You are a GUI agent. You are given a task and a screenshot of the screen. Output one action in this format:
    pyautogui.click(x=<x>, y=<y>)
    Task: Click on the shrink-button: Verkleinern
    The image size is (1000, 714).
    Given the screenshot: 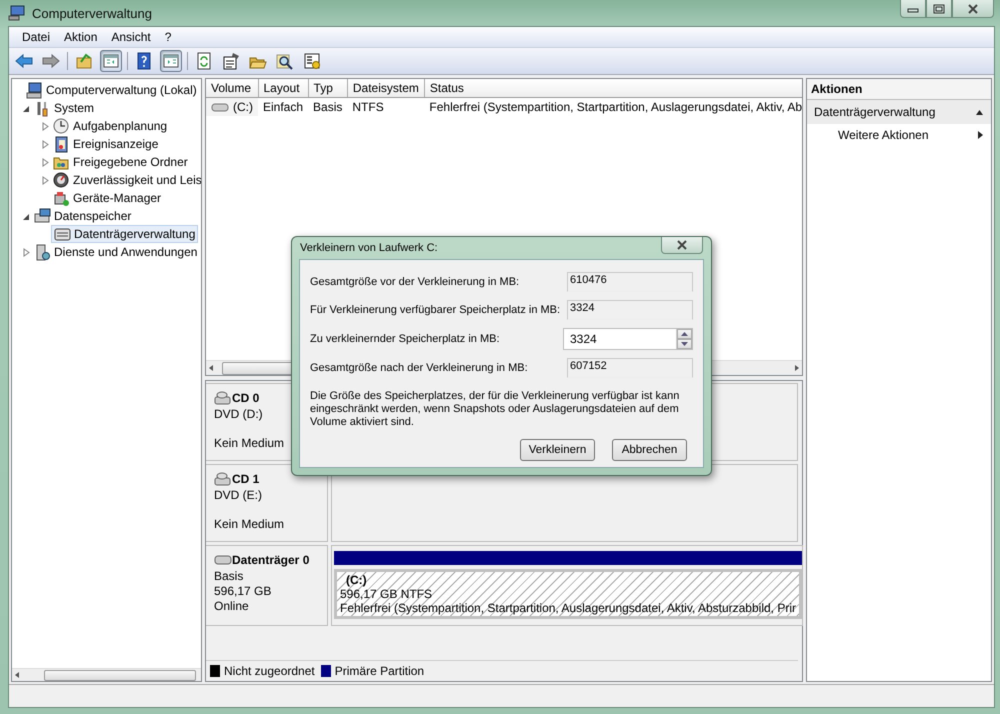 What is the action you would take?
    pyautogui.click(x=557, y=450)
    